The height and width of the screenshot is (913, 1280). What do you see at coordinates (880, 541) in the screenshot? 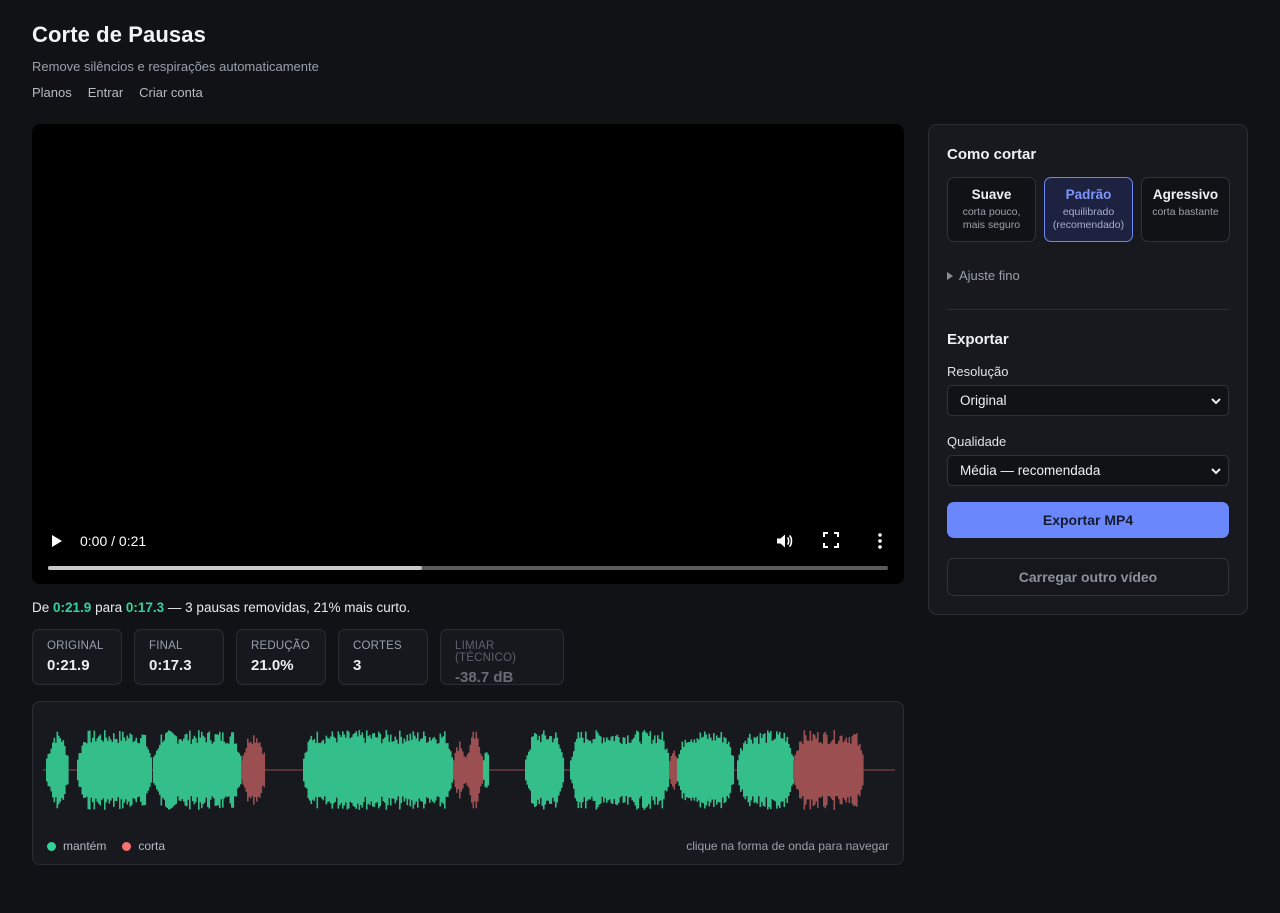
I see `more-options-icon` at bounding box center [880, 541].